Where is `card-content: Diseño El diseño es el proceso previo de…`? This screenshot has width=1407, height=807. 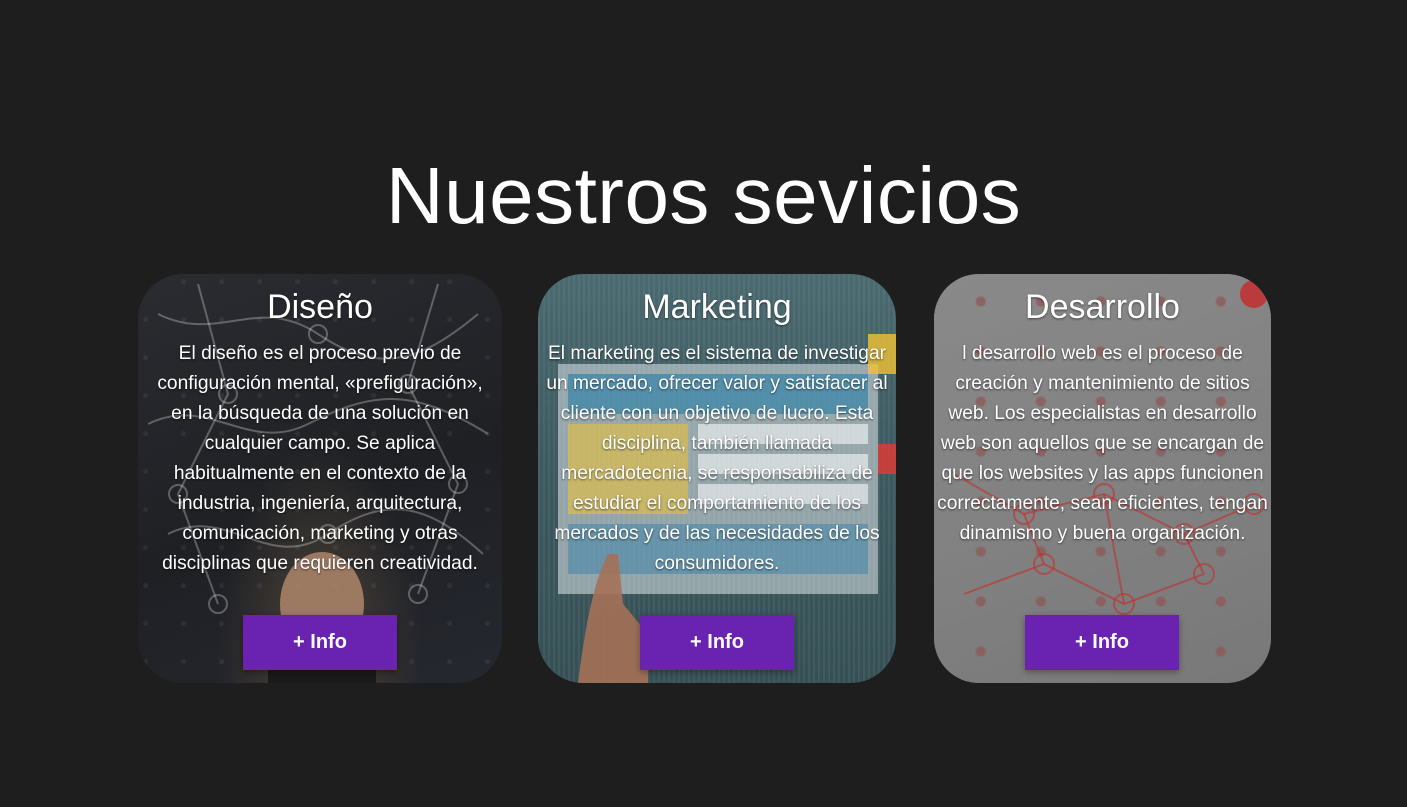 card-content: Diseño El diseño es el proceso previo de… is located at coordinates (320, 478).